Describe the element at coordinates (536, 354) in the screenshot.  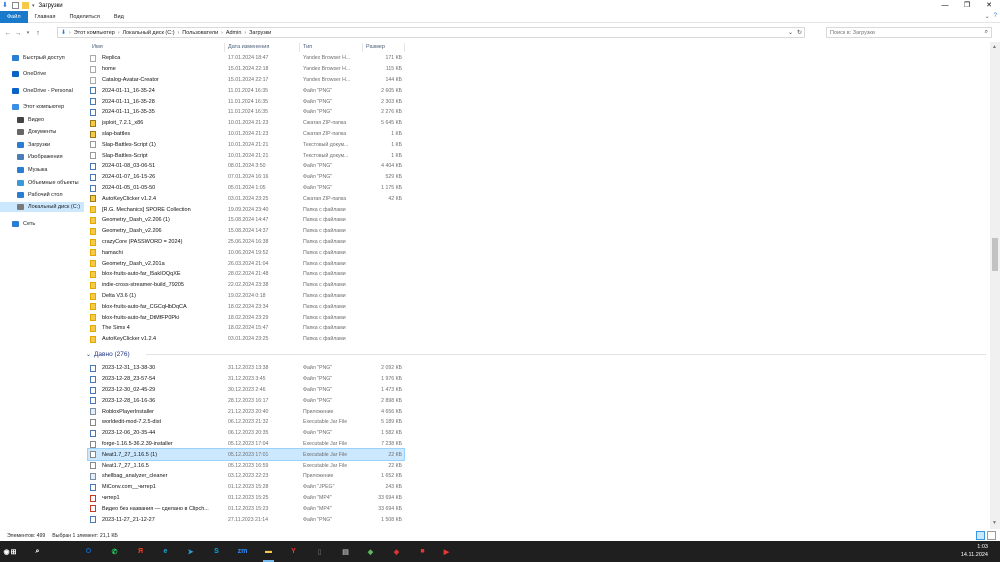
I see `group-header-old: ⌄ Давно (276)` at that location.